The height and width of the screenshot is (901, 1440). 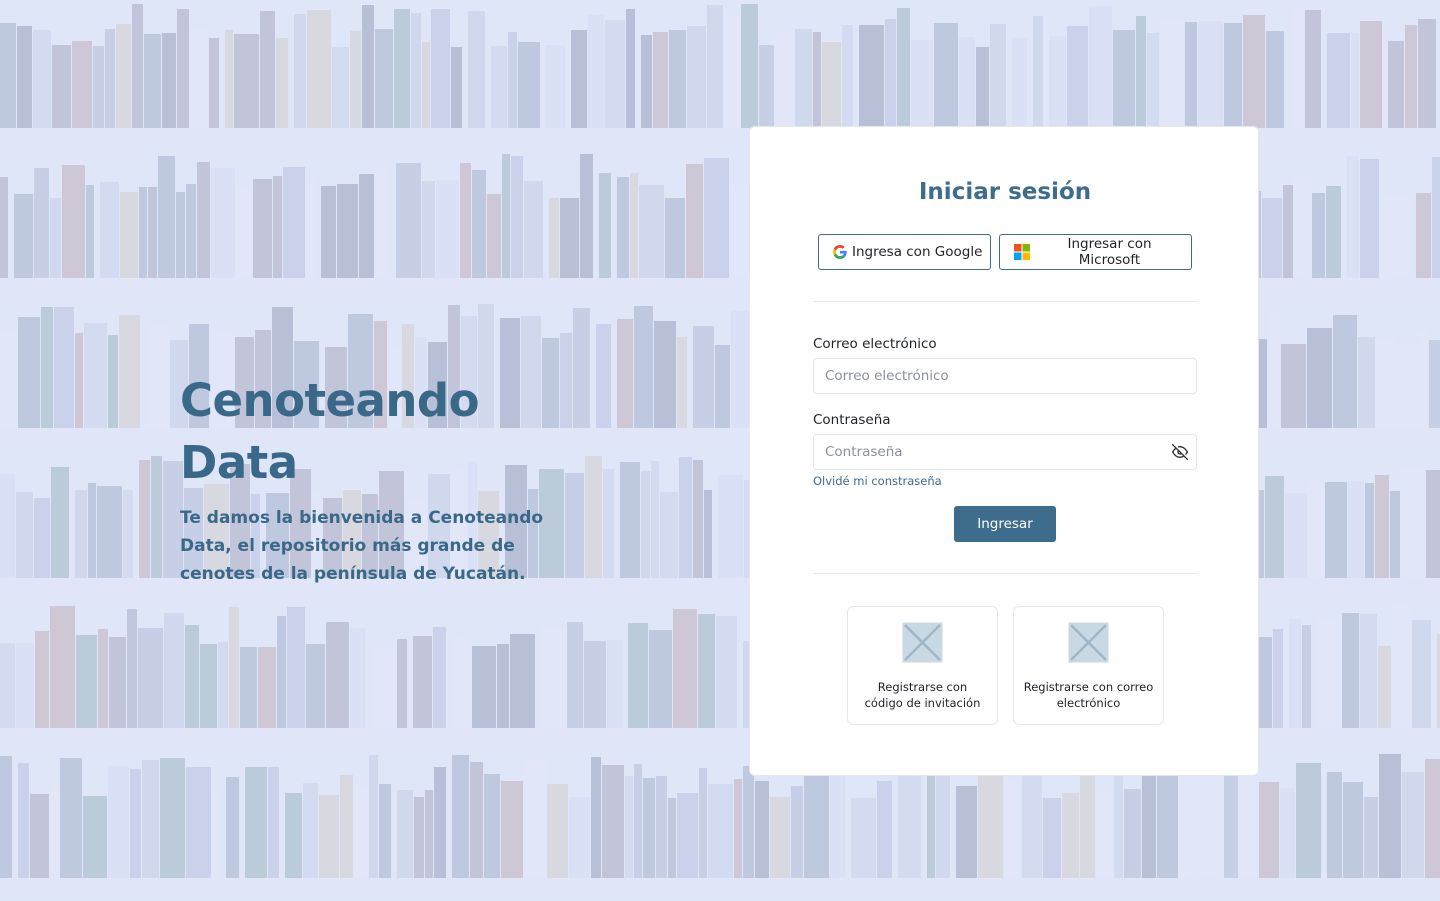 I want to click on password-field, so click(x=1005, y=452).